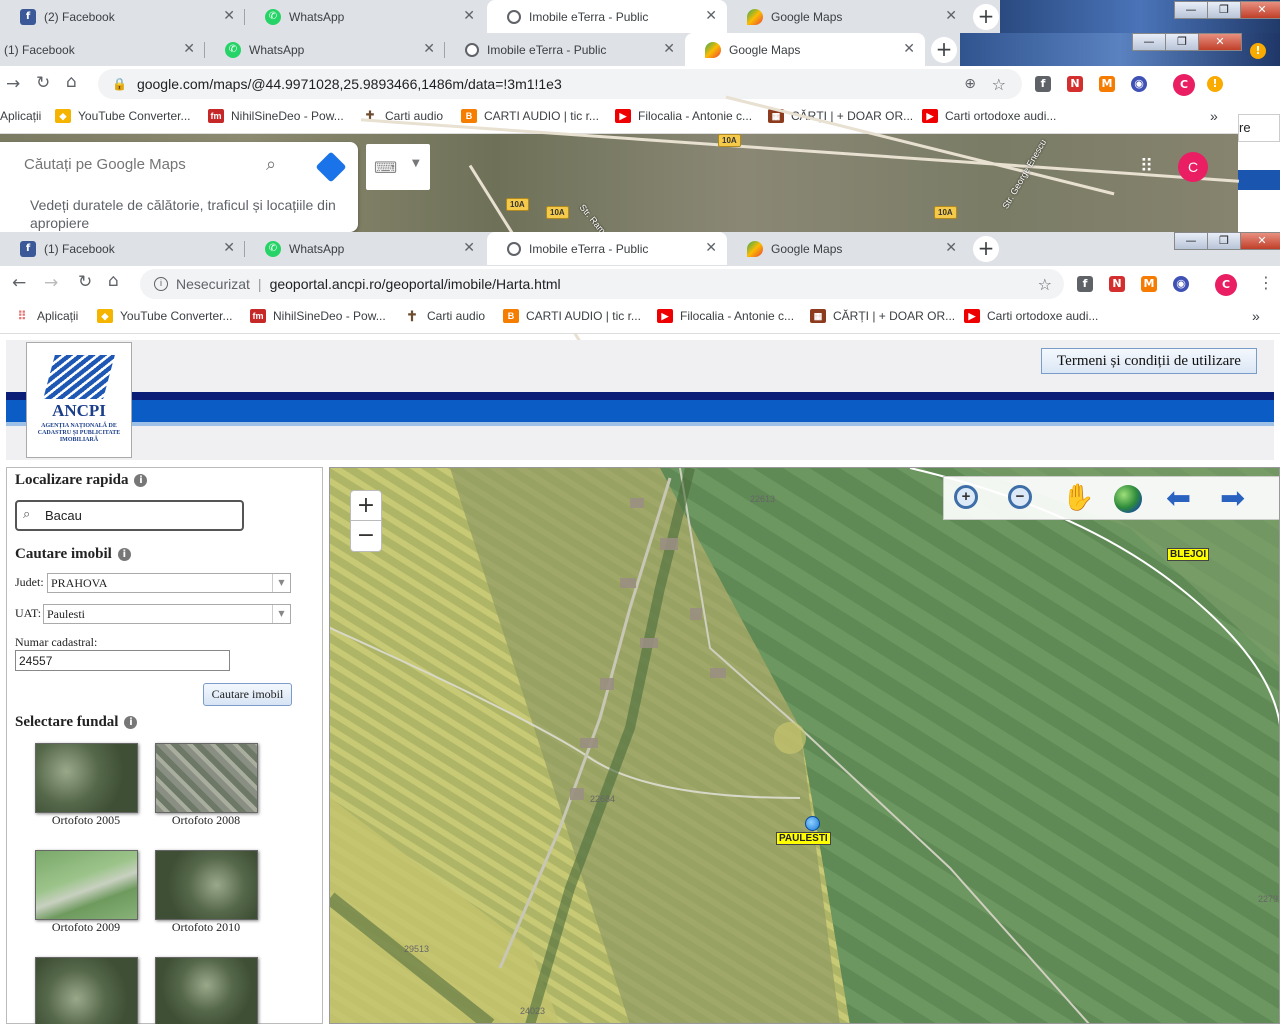  I want to click on front-tab-eterra: Imobile eTerra - Public ✕, so click(607, 248).